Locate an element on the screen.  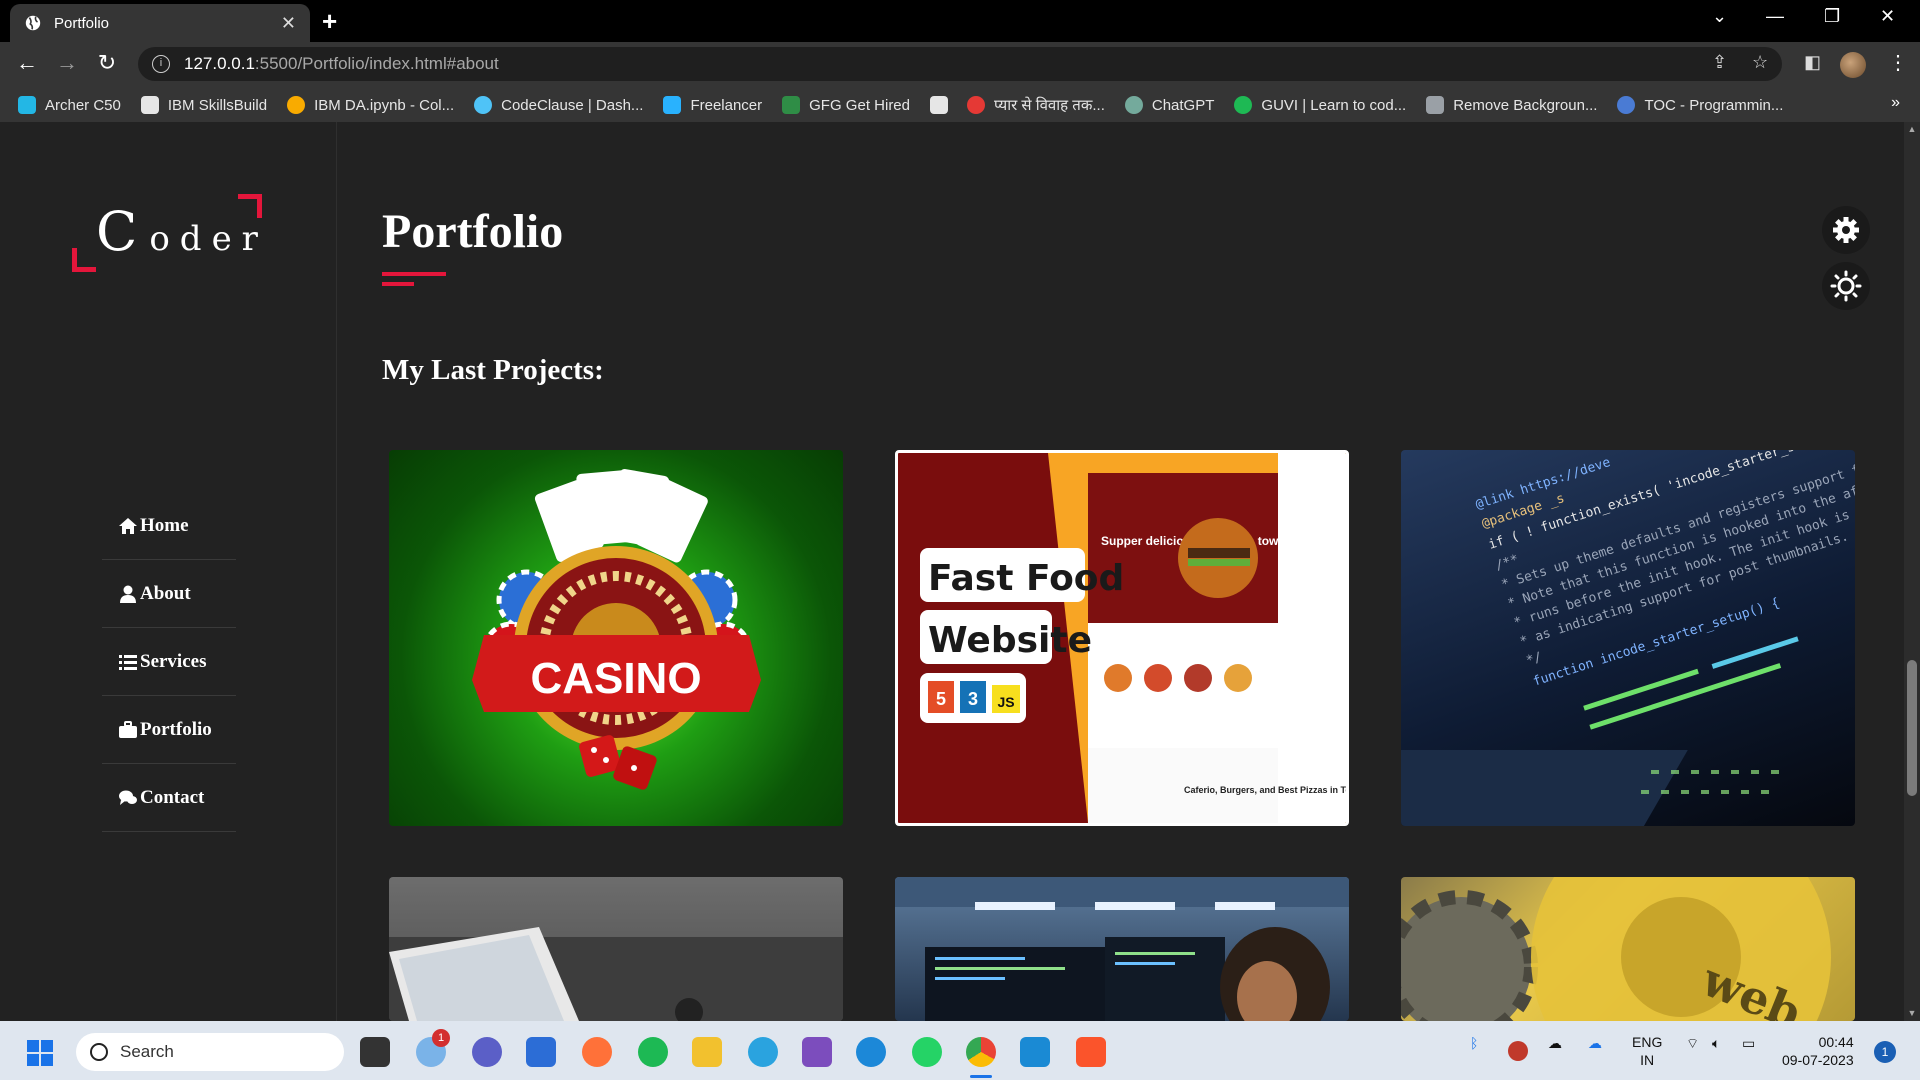
minimize-button: — is located at coordinates (1775, 16).